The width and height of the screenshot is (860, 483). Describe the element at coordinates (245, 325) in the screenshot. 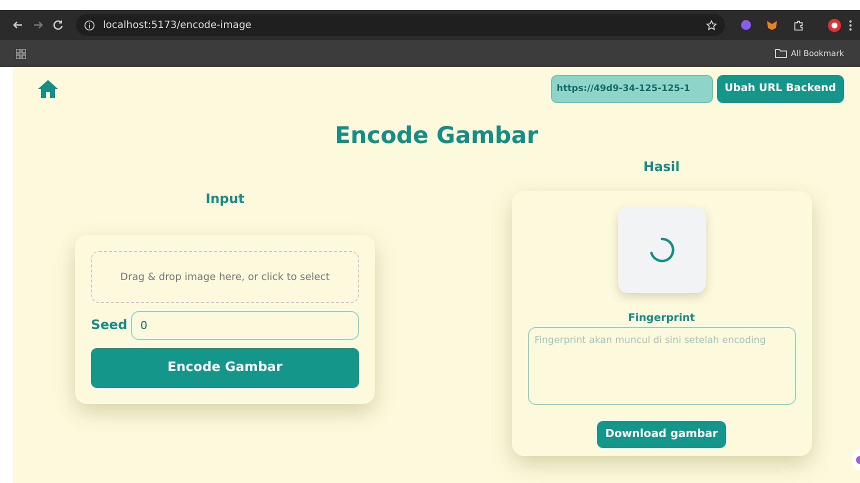

I see `seed-field: 0` at that location.